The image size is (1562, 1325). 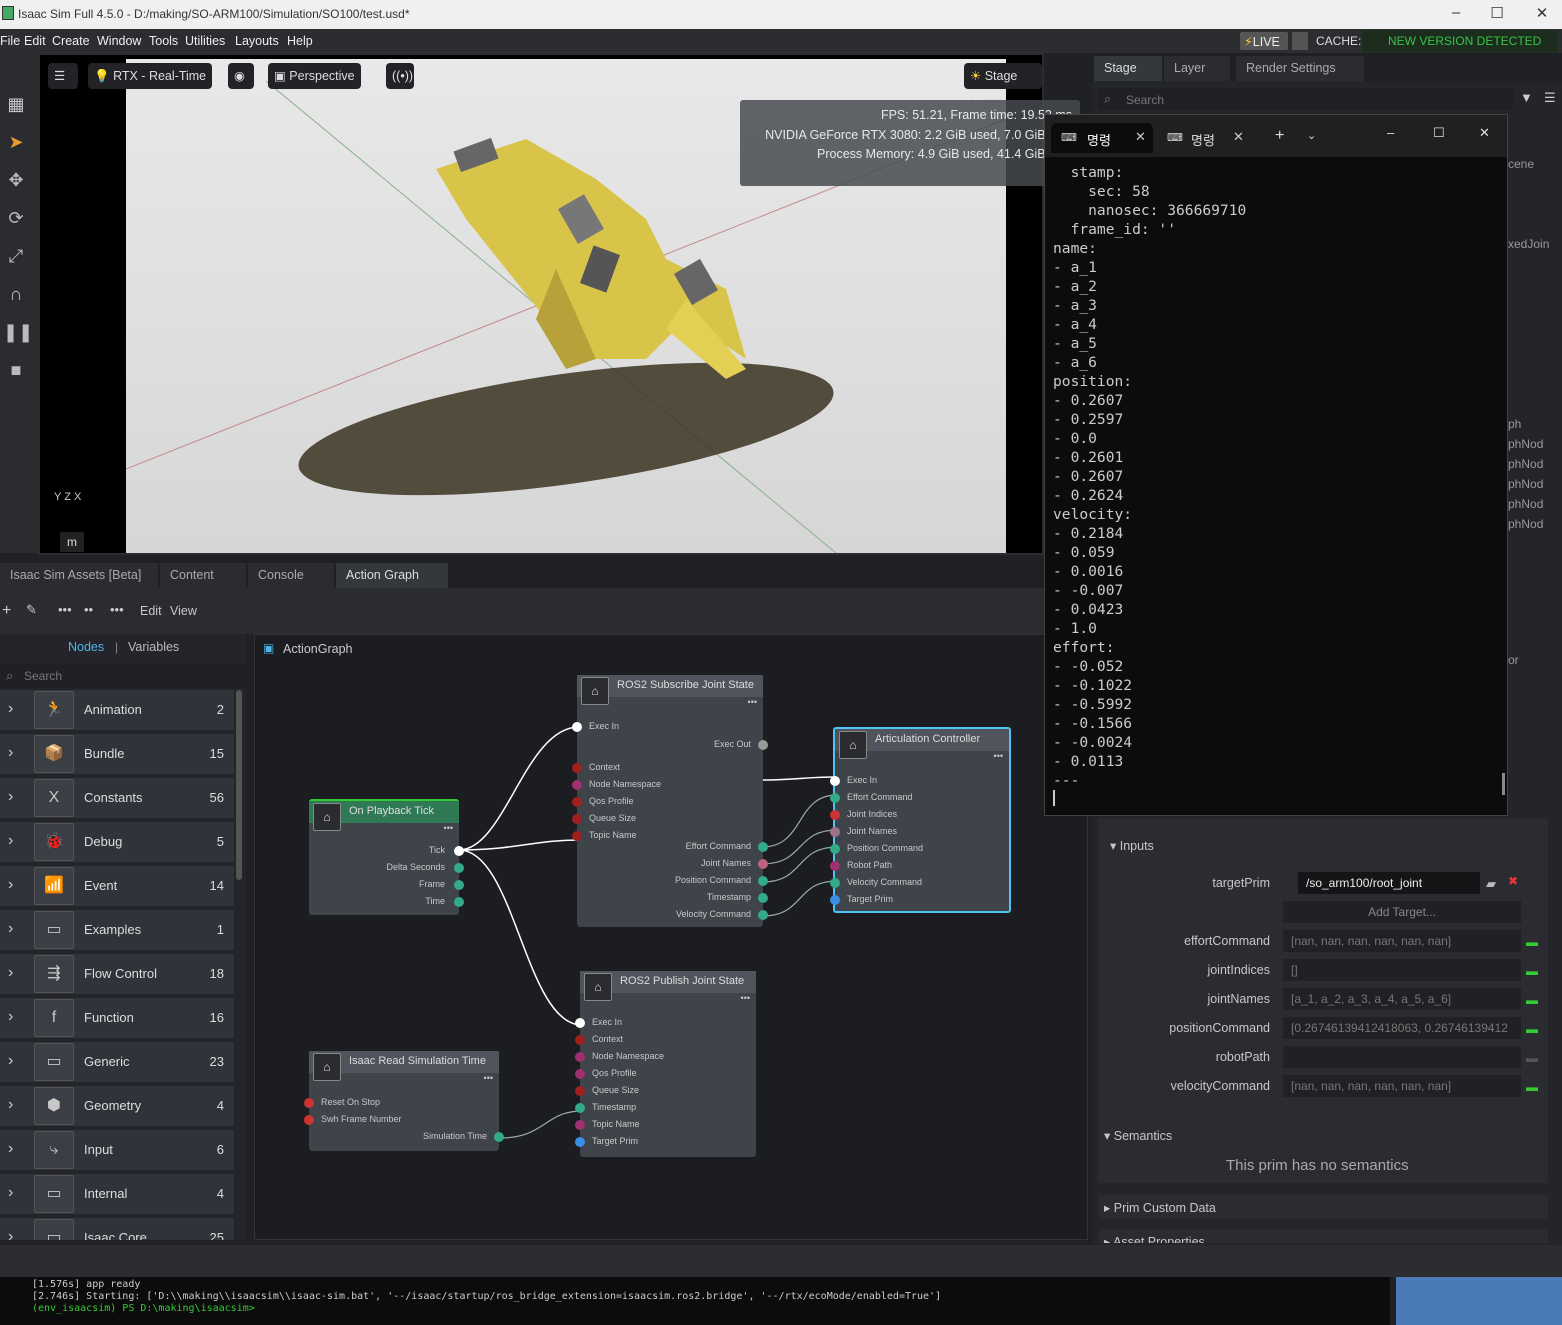 I want to click on terminal-tab-2: ⌨ 명령 ✕, so click(x=1207, y=138).